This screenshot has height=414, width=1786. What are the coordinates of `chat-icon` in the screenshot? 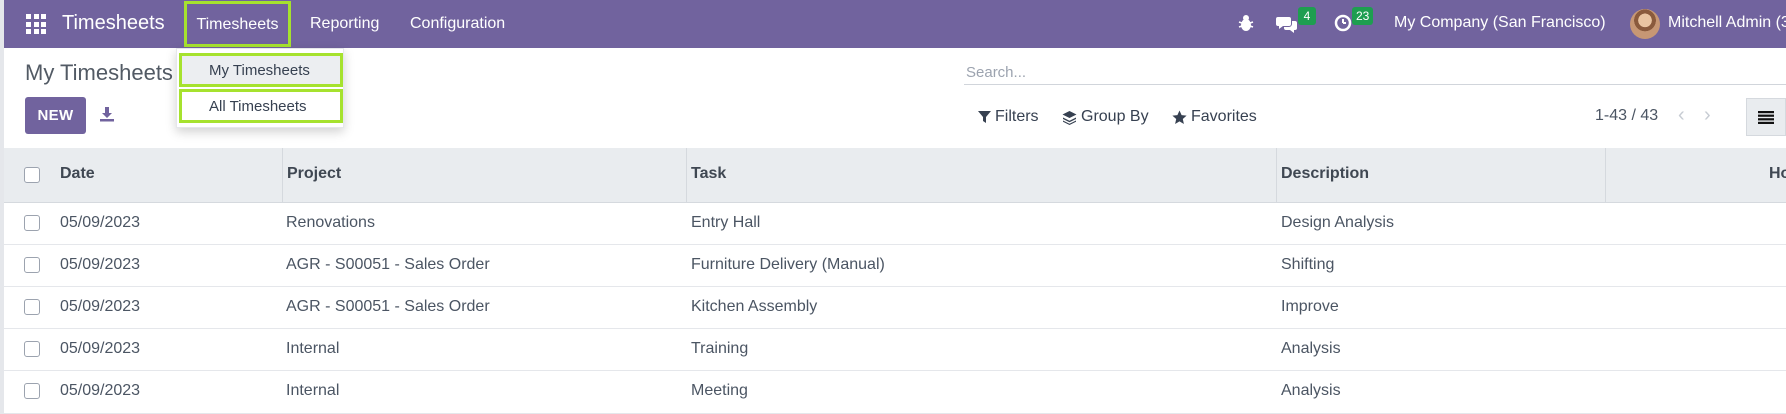 It's located at (1287, 24).